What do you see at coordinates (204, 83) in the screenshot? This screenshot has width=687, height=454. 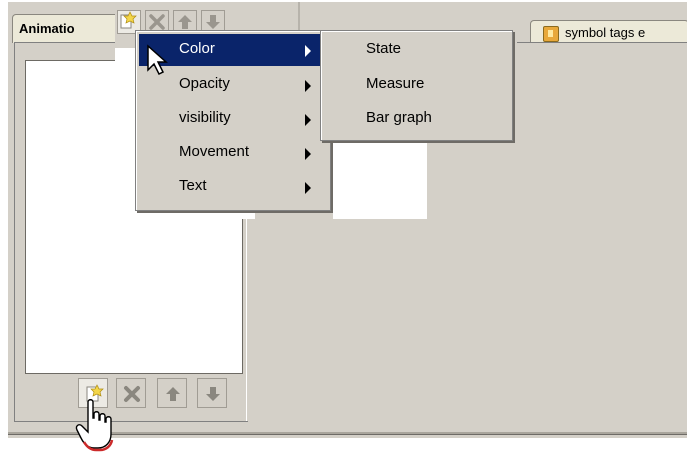 I see `menu-item-opacity-label: Opacity` at bounding box center [204, 83].